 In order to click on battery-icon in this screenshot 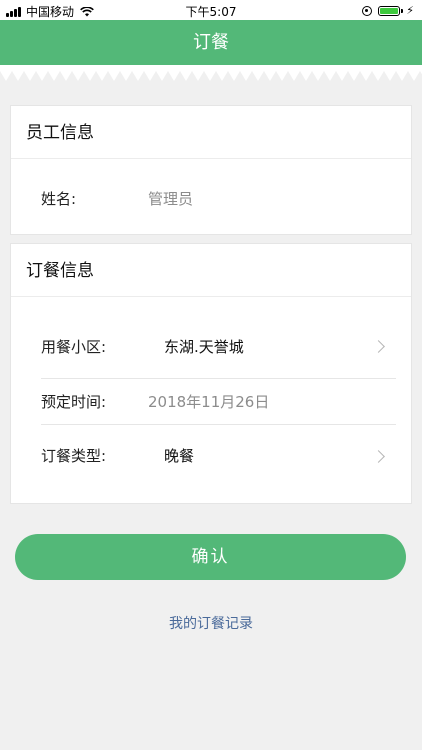, I will do `click(389, 10)`.